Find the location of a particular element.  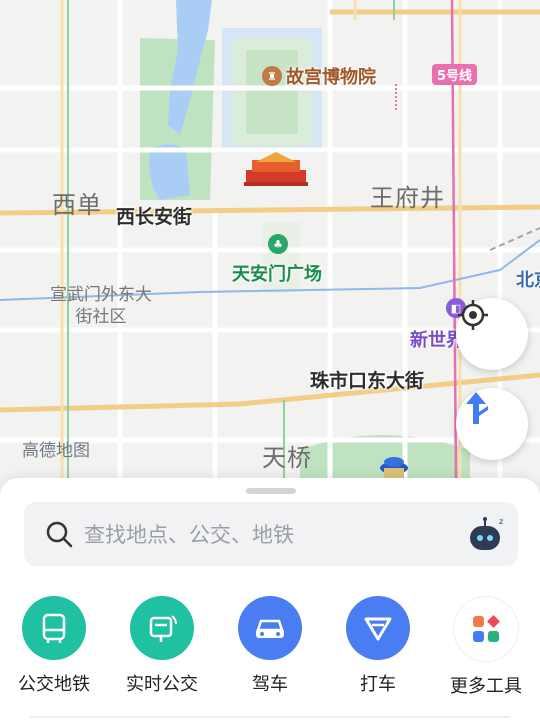

road-label-xichanganjie: 西长安街 is located at coordinates (154, 217).